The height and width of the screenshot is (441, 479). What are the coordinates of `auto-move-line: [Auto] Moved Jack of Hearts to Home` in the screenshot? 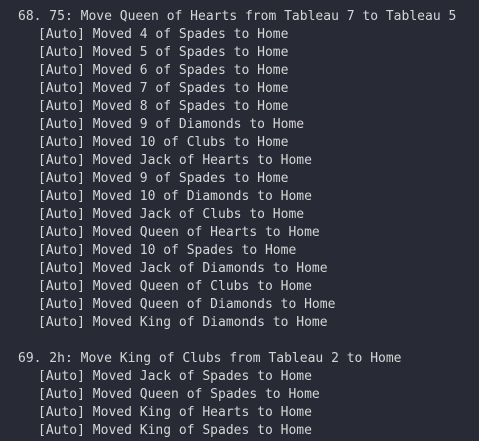 It's located at (175, 160).